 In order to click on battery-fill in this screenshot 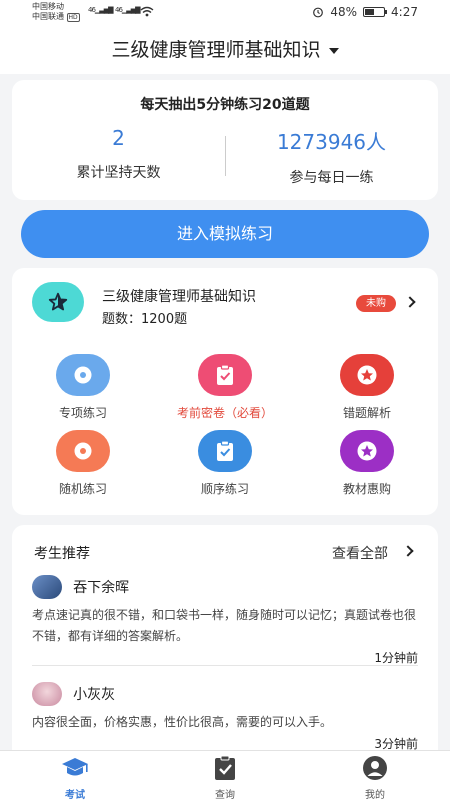, I will do `click(370, 12)`.